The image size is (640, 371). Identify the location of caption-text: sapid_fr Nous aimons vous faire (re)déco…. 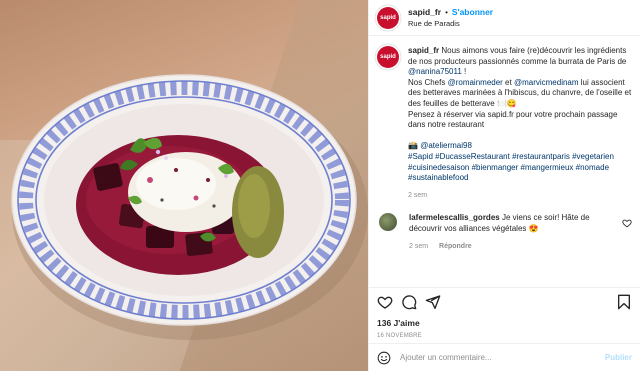
(520, 123).